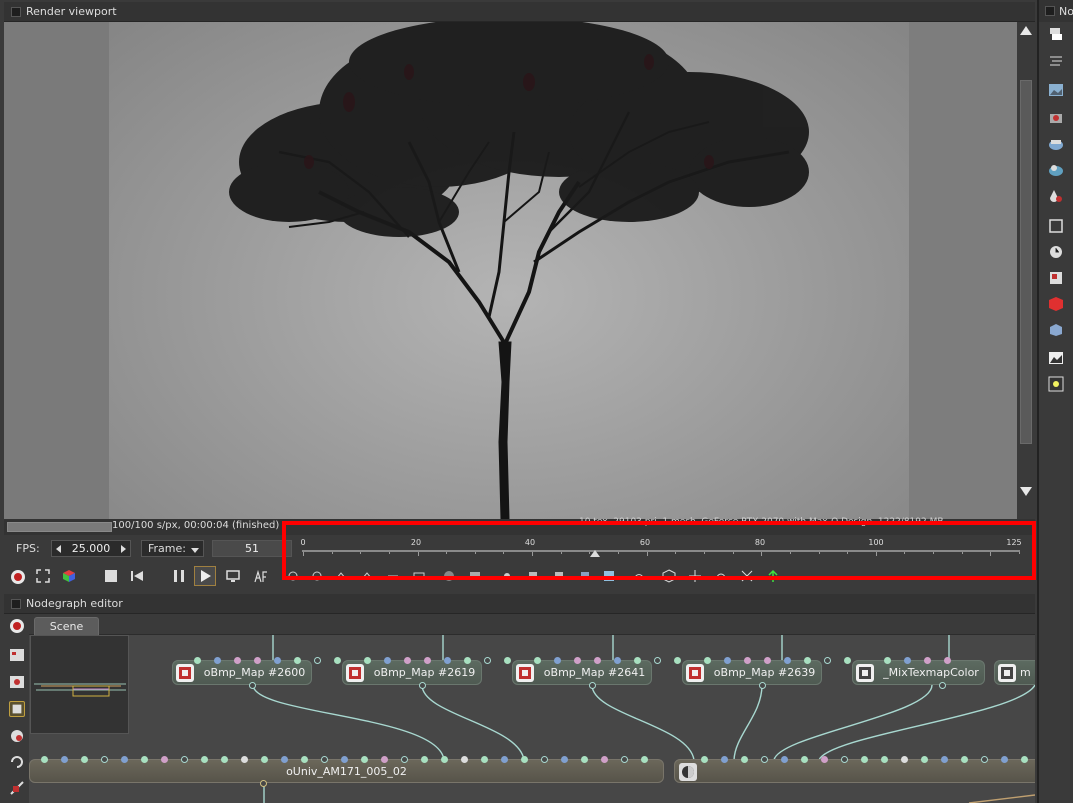  I want to click on pause-button, so click(179, 576).